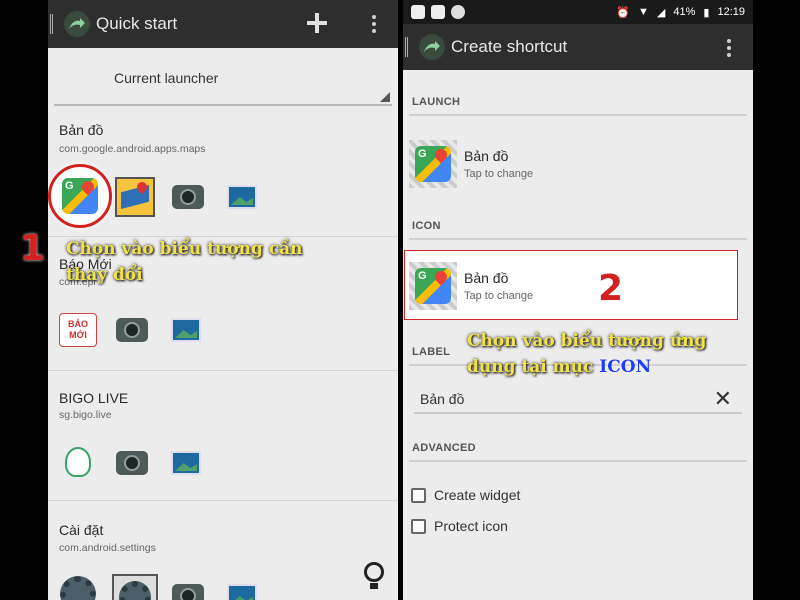 This screenshot has height=600, width=800. What do you see at coordinates (132, 149) in the screenshot?
I see `app-package: com.google.android.apps.maps` at bounding box center [132, 149].